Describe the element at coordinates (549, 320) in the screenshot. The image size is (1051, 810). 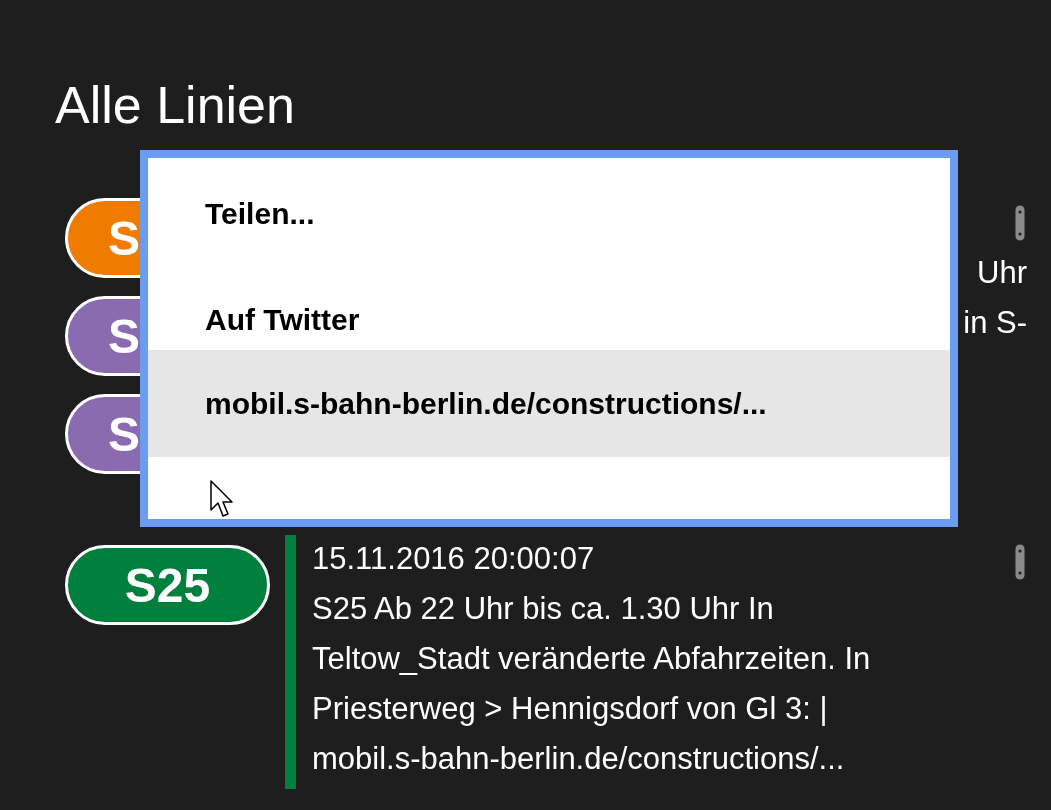
I see `menu-item: Auf Twitter` at that location.